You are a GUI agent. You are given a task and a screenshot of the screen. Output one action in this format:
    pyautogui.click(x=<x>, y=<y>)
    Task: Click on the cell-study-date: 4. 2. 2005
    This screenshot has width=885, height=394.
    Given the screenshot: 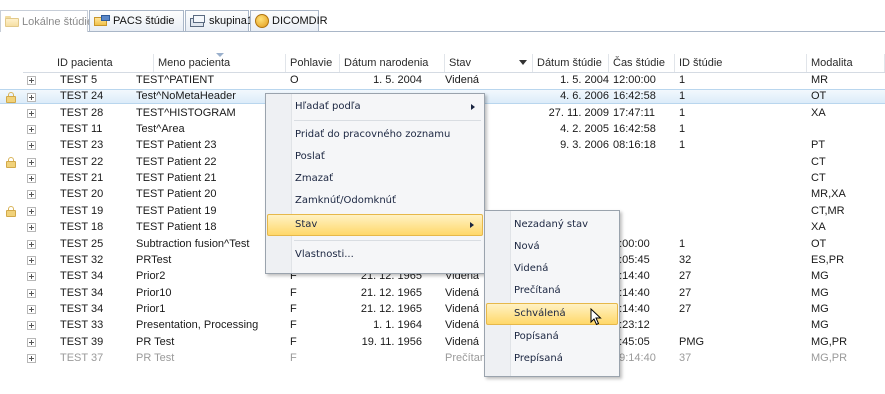 What is the action you would take?
    pyautogui.click(x=584, y=129)
    